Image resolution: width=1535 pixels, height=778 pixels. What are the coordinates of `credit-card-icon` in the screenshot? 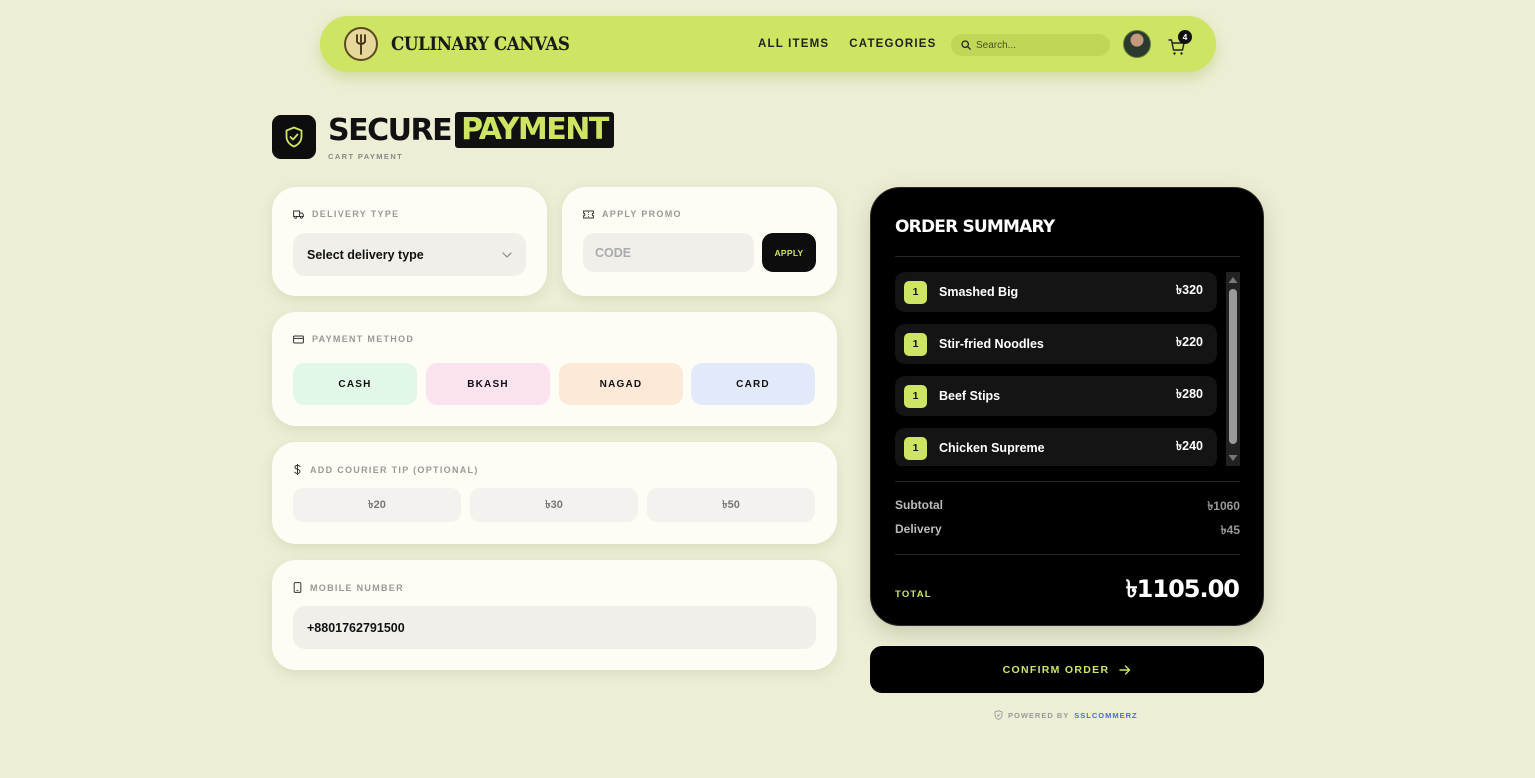 It's located at (298, 339).